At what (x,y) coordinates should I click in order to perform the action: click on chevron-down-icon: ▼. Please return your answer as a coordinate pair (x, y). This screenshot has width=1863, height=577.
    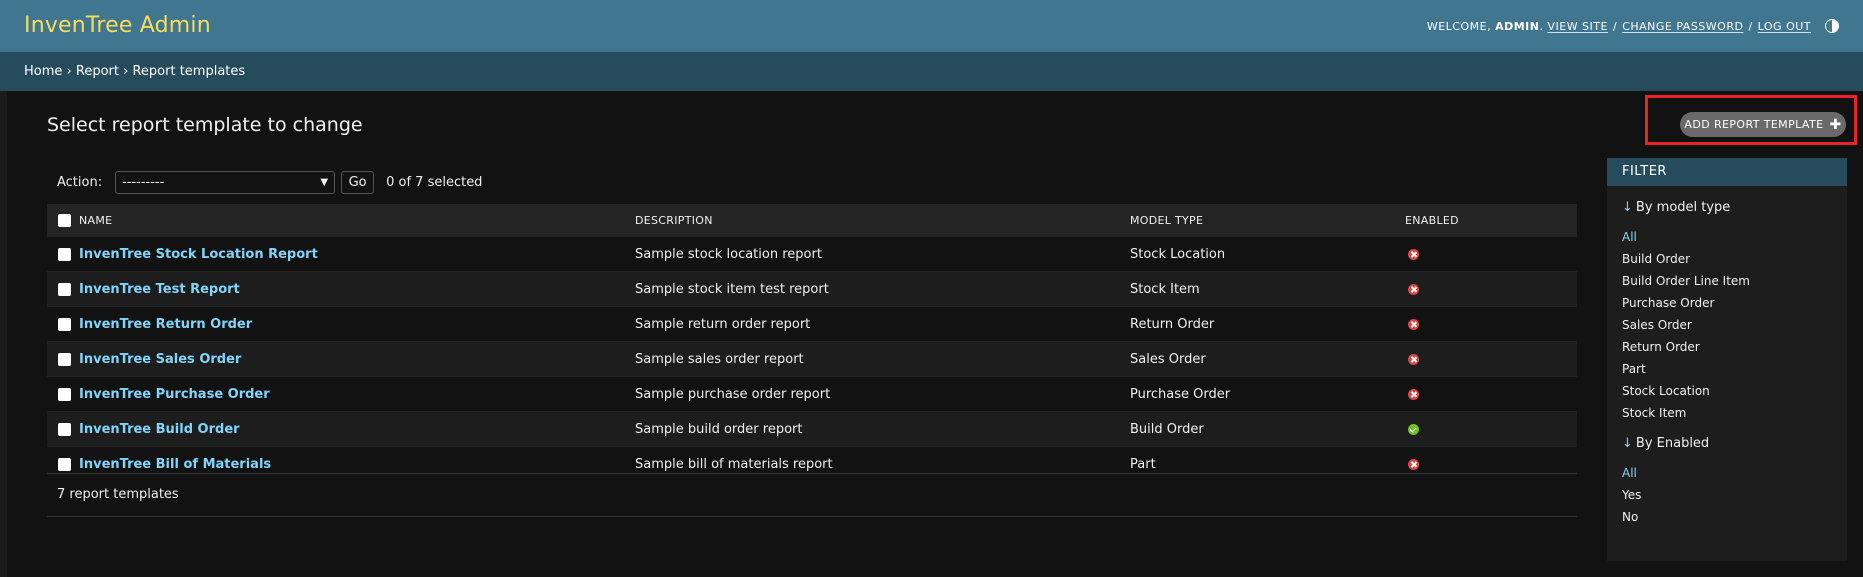
    Looking at the image, I should click on (324, 182).